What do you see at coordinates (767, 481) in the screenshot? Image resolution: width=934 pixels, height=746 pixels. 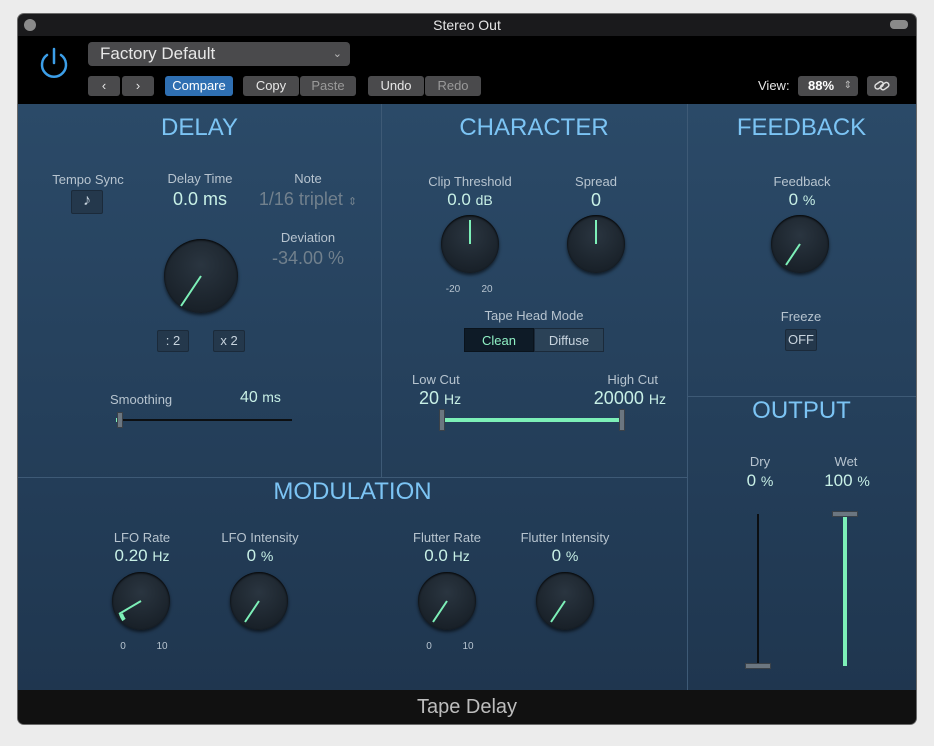 I see `dry-unit: %` at bounding box center [767, 481].